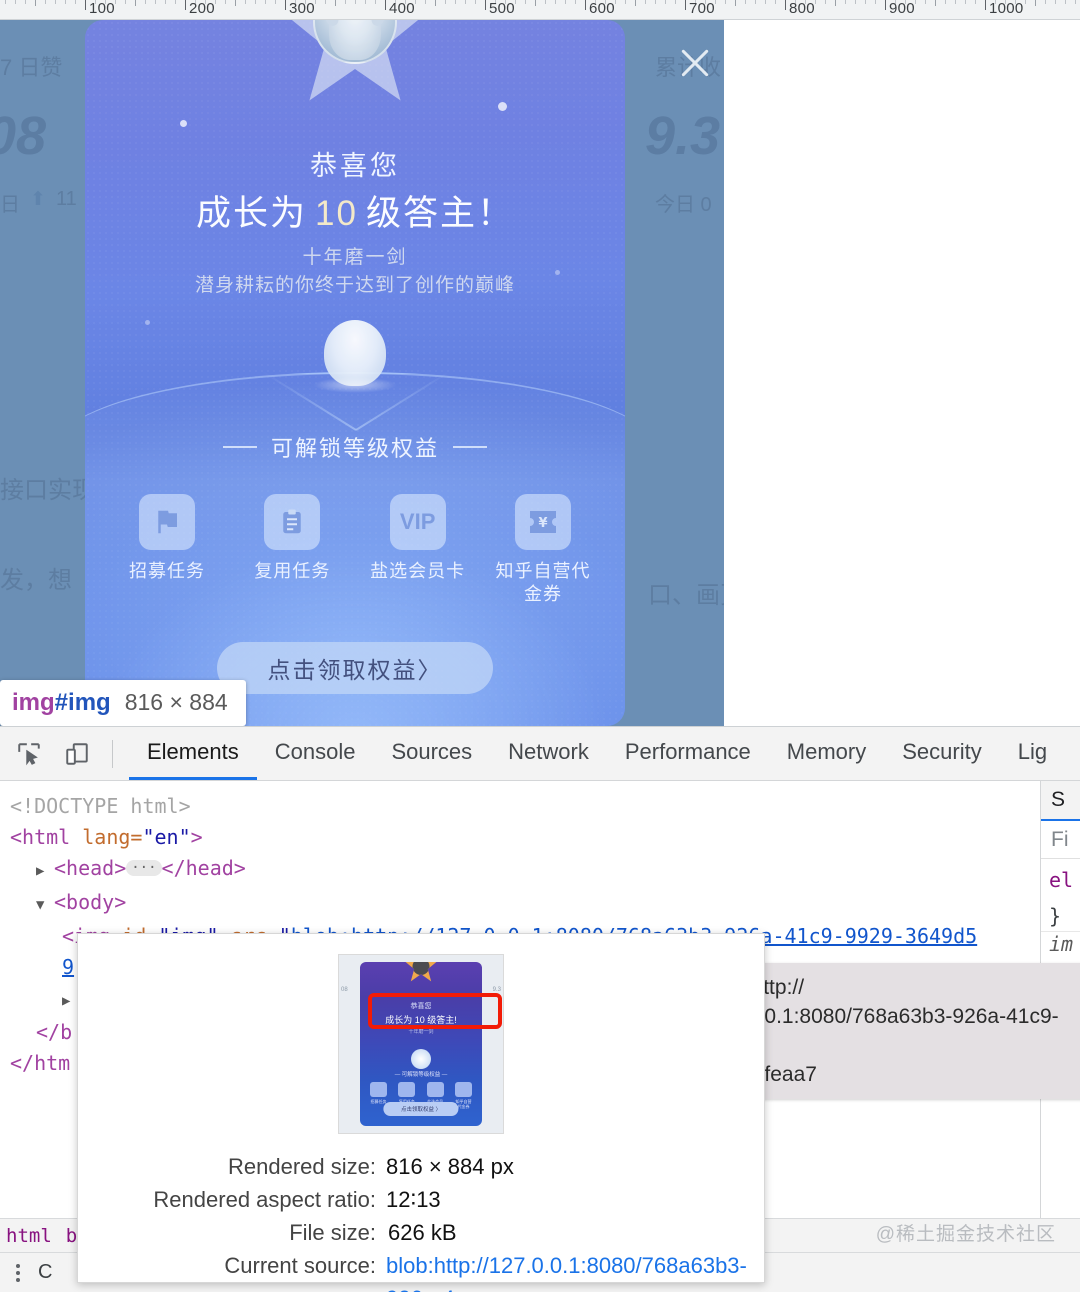 Image resolution: width=1080 pixels, height=1292 pixels. Describe the element at coordinates (332, 1232) in the screenshot. I see `metadata-key: File size:` at that location.